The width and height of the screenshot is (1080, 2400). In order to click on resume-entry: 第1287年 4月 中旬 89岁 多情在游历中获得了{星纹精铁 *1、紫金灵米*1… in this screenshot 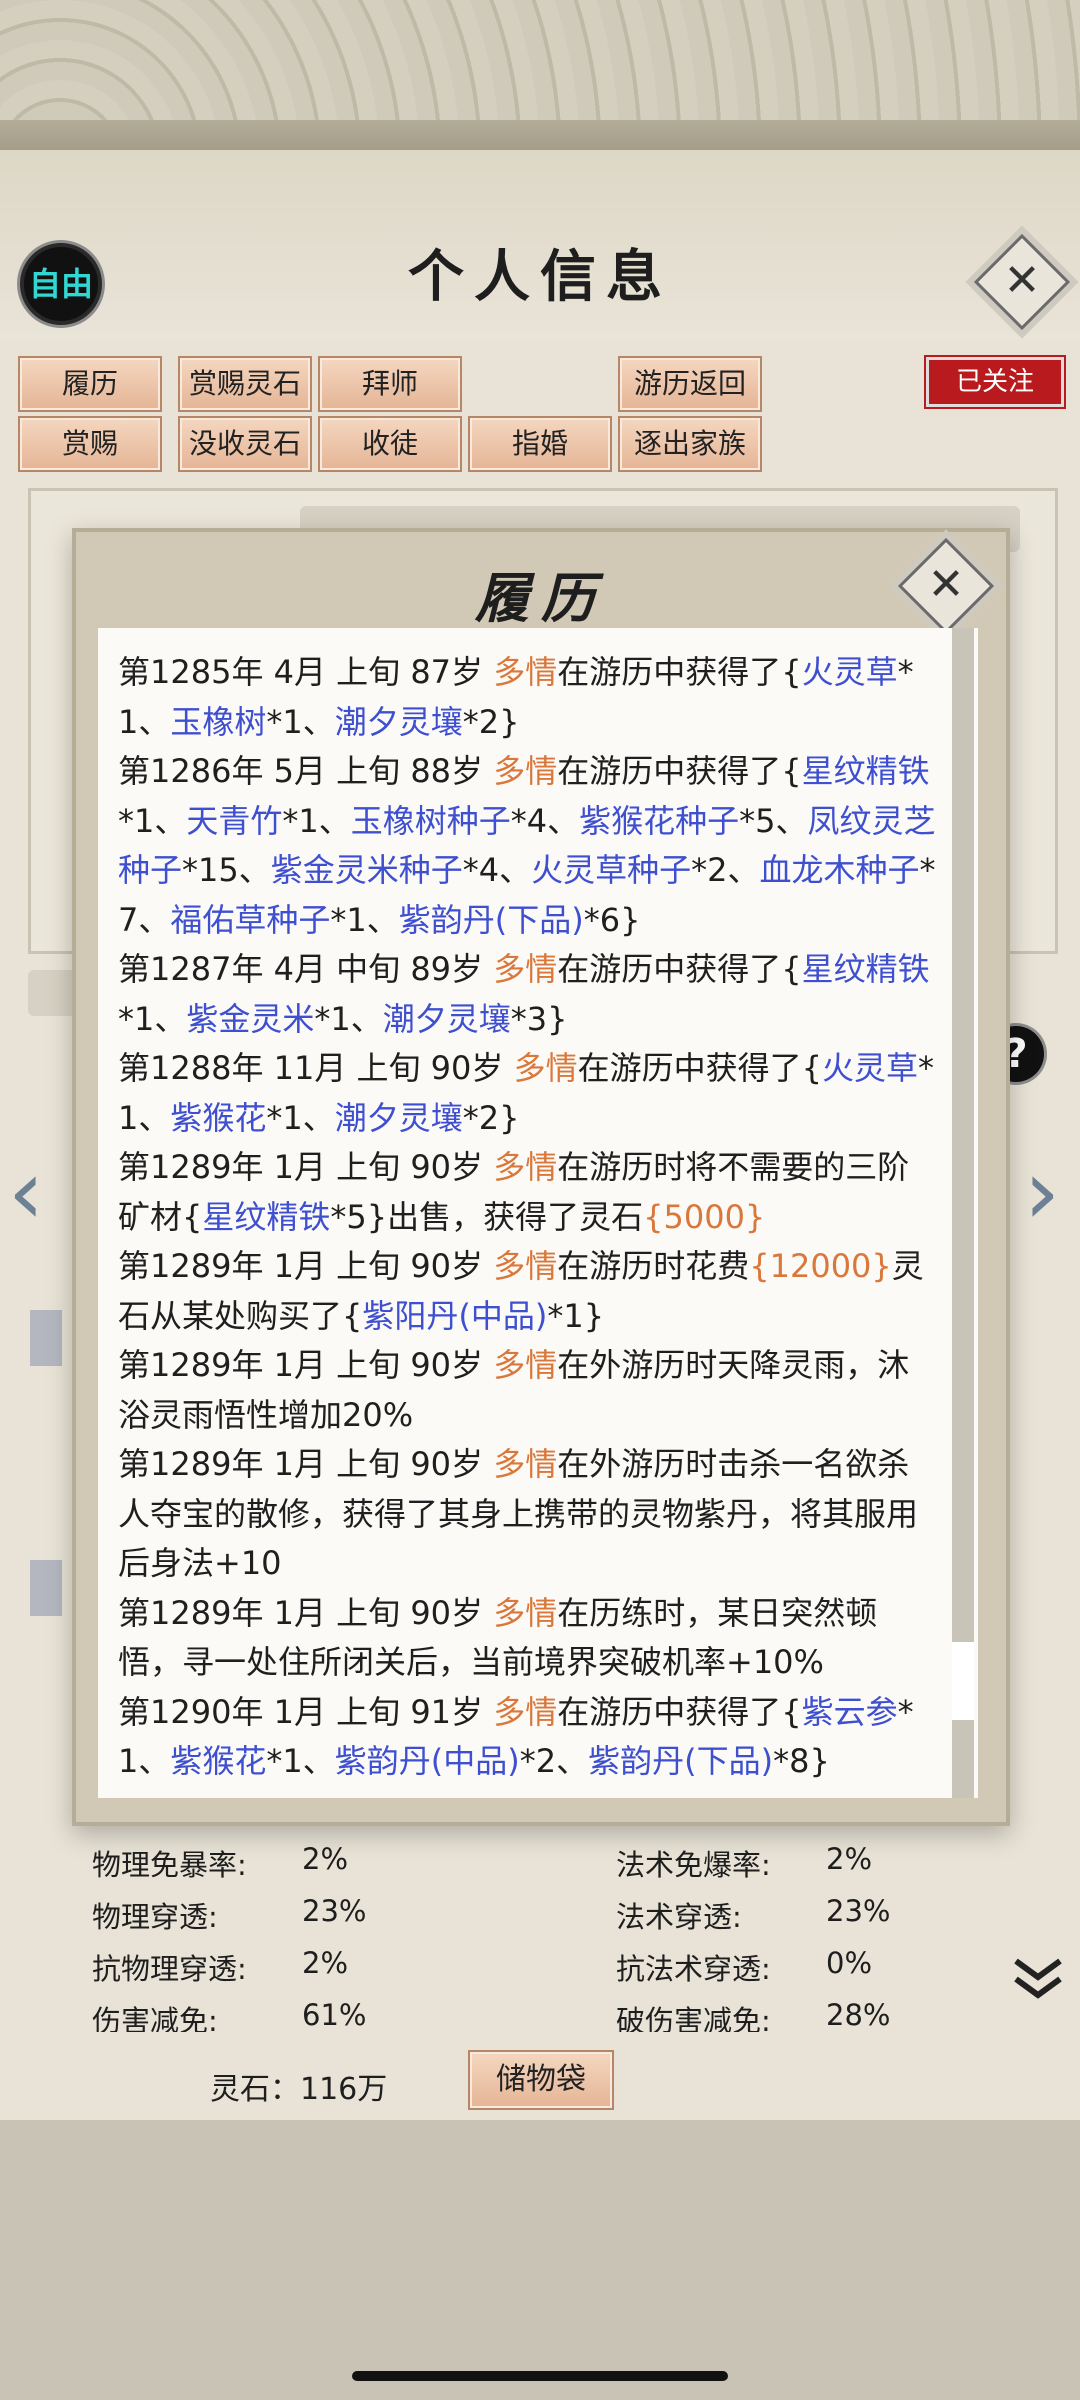, I will do `click(528, 994)`.